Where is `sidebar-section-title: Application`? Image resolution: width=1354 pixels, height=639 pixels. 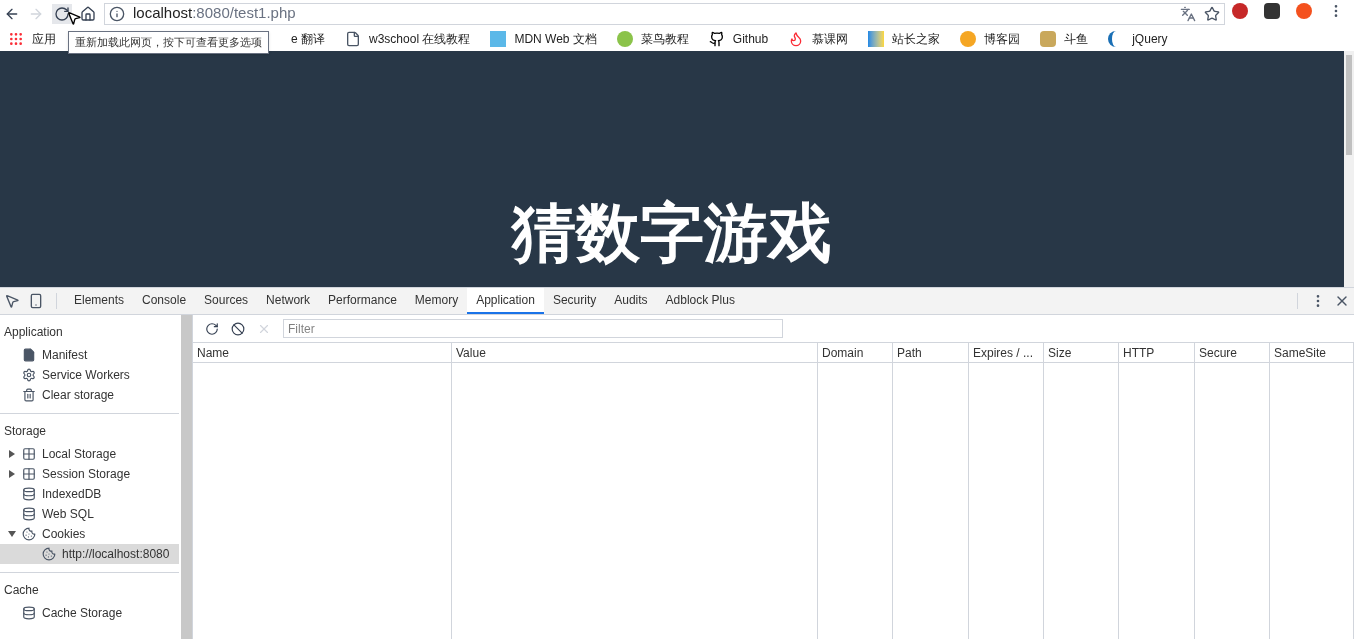
sidebar-section-title: Application is located at coordinates (33, 332).